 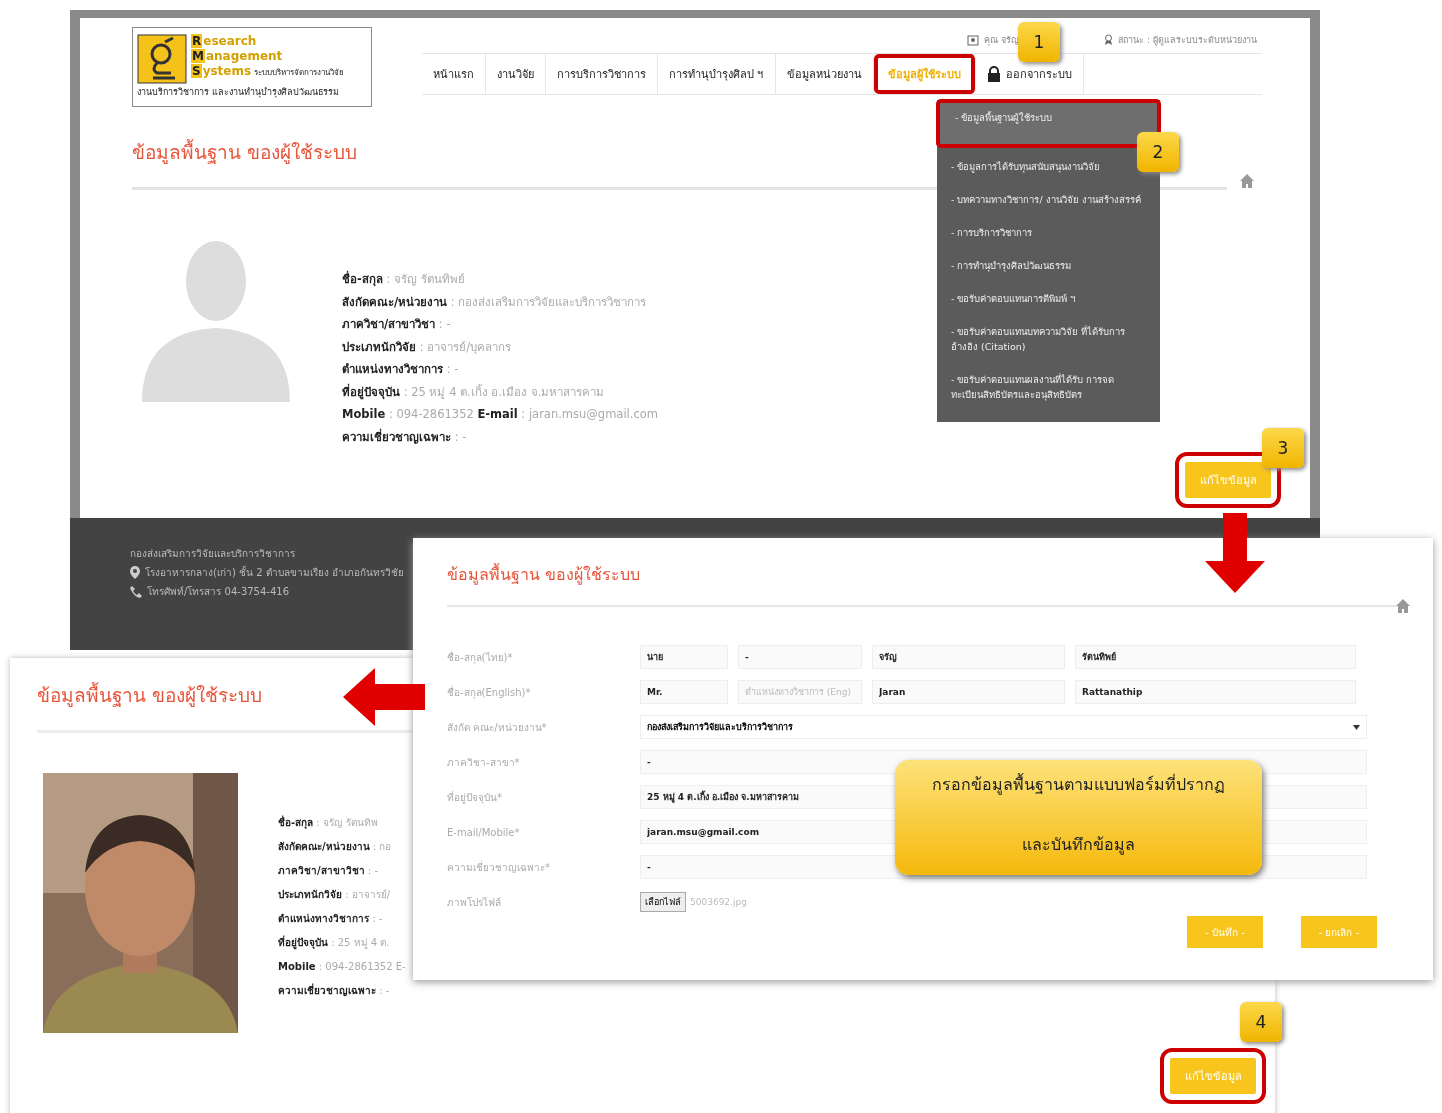 What do you see at coordinates (1261, 1022) in the screenshot?
I see `step-badge: 4` at bounding box center [1261, 1022].